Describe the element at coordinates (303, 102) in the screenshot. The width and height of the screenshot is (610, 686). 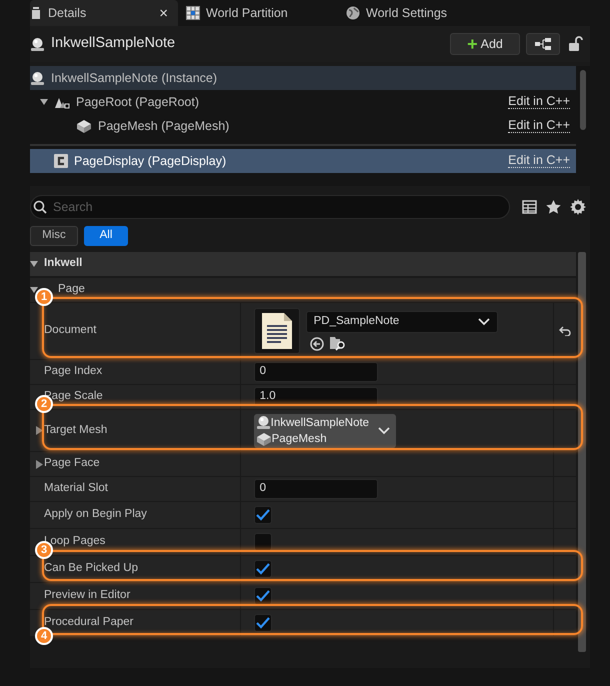
I see `component-row: PageRoot (PageRoot) Edit in C++` at that location.